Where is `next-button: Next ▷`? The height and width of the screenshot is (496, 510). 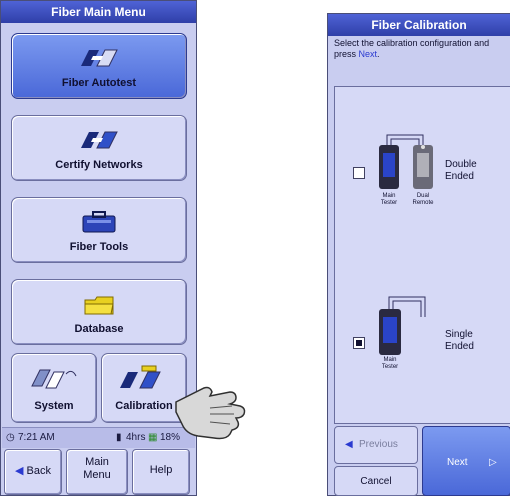
next-button: Next ▷ is located at coordinates (466, 461).